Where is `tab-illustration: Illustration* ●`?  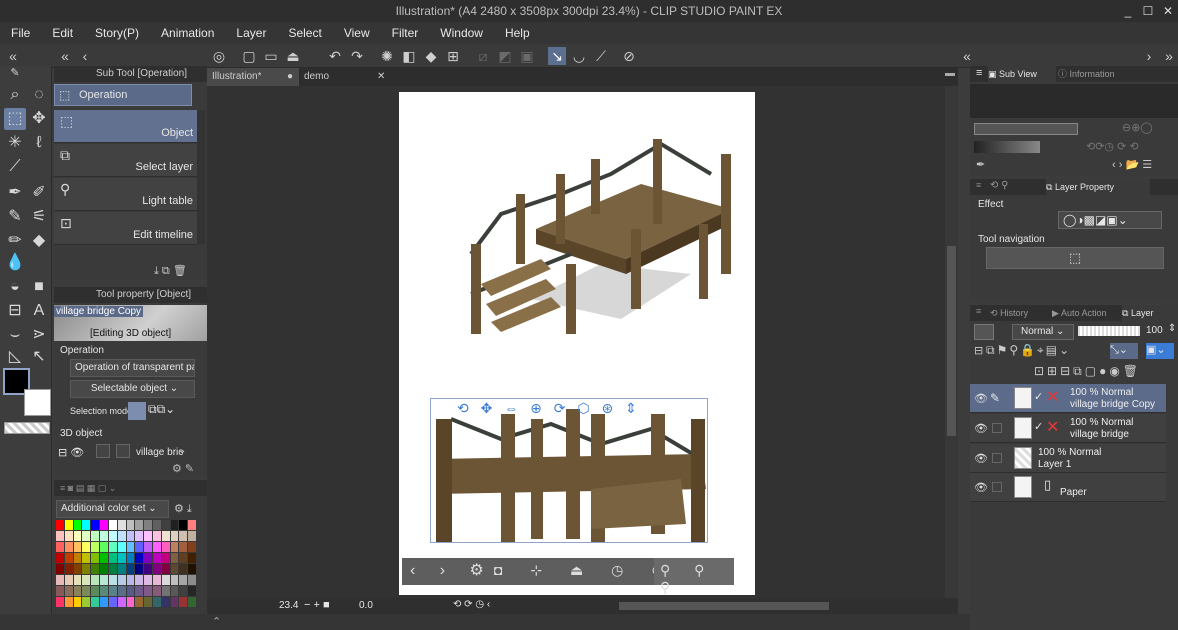 tab-illustration: Illustration* ● is located at coordinates (253, 77).